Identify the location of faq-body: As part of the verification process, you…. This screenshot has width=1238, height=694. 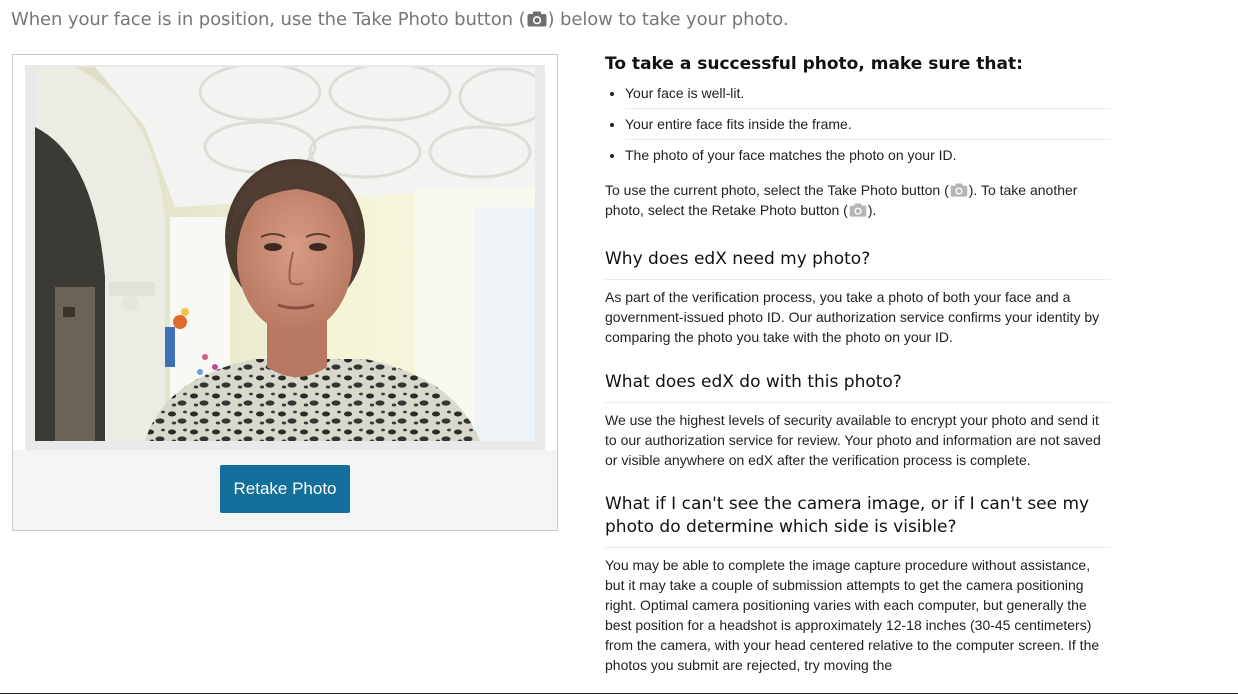
(852, 317).